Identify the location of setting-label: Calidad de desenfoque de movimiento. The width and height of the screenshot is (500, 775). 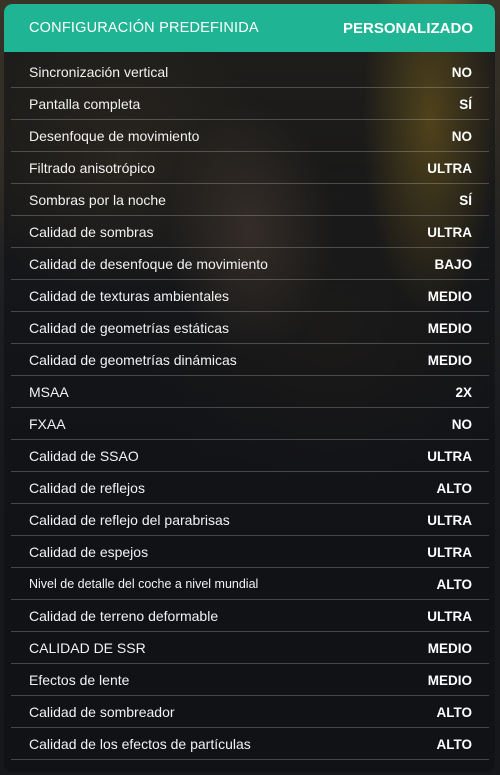
(148, 264).